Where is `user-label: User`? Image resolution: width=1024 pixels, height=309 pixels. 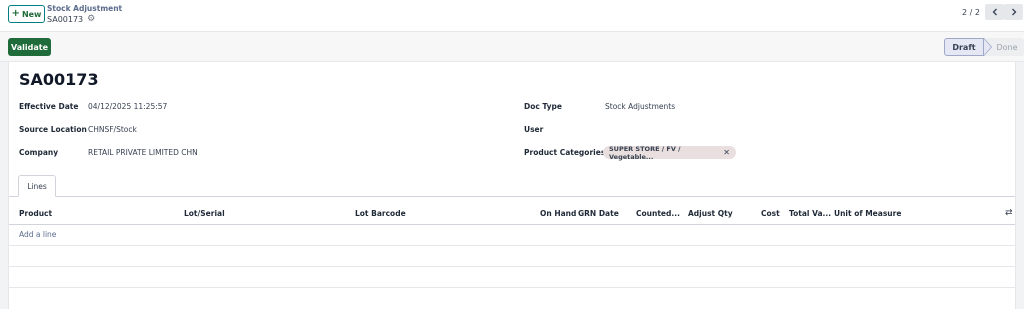 user-label: User is located at coordinates (534, 129).